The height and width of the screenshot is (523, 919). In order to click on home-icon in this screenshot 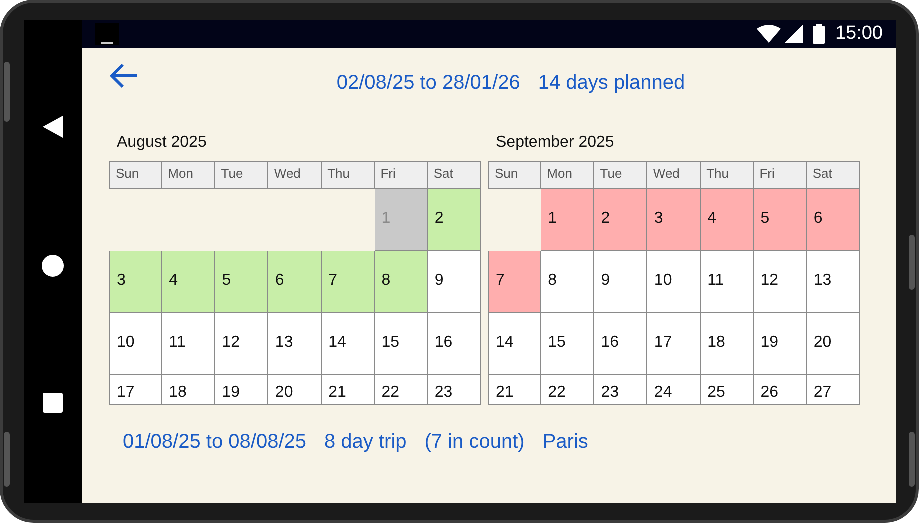, I will do `click(53, 265)`.